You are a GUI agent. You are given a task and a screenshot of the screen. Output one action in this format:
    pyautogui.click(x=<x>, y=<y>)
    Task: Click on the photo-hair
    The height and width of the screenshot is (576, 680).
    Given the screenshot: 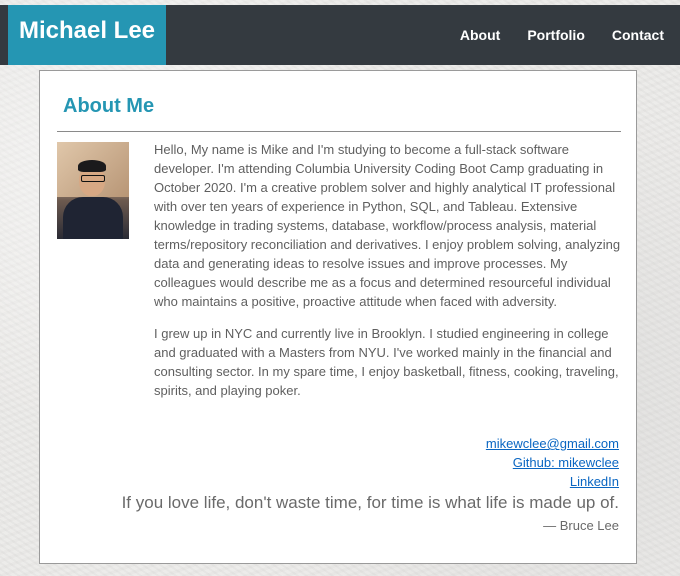 What is the action you would take?
    pyautogui.click(x=92, y=166)
    